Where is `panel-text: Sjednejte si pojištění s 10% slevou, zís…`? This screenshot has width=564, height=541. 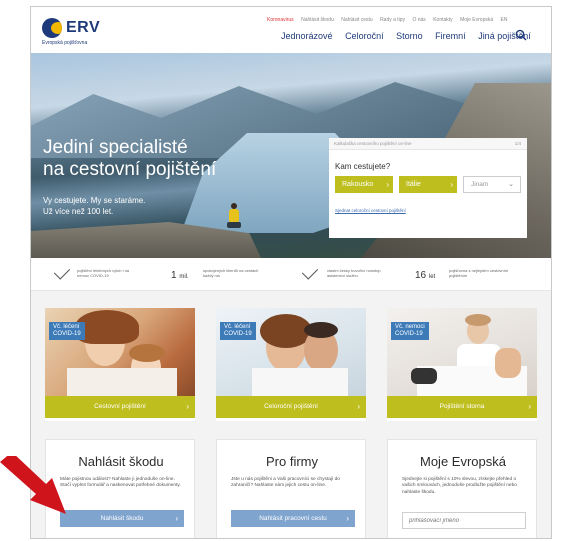
panel-text: Sjednejte si pojištění s 10% slevou, zís… is located at coordinates (459, 486).